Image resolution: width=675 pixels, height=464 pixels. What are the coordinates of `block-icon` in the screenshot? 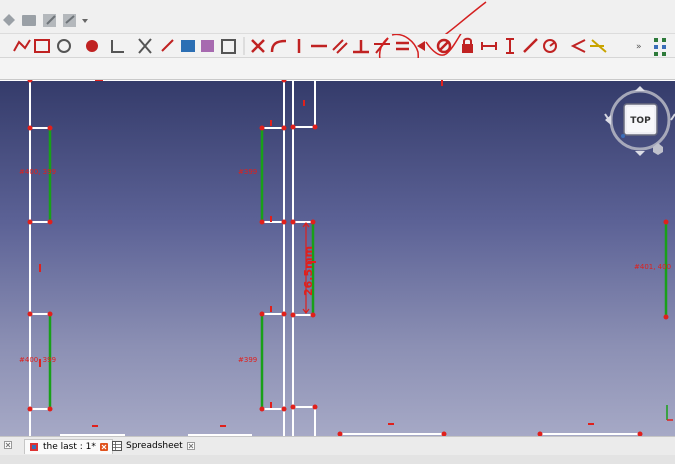 It's located at (444, 46).